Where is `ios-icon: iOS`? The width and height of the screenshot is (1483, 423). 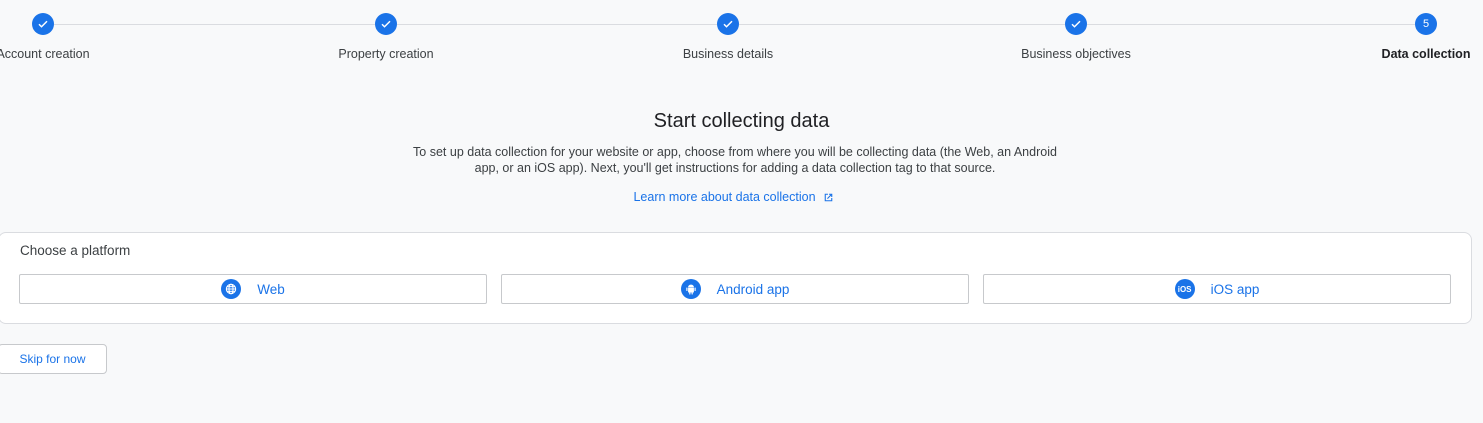
ios-icon: iOS is located at coordinates (1184, 289).